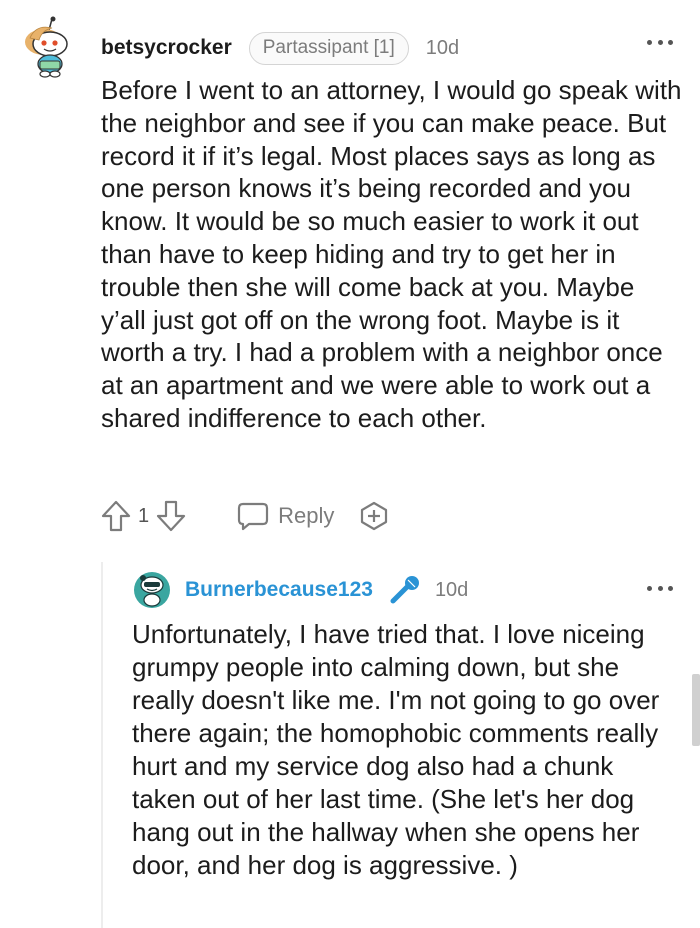 The width and height of the screenshot is (700, 928). Describe the element at coordinates (166, 48) in the screenshot. I see `username: betsycrocker` at that location.